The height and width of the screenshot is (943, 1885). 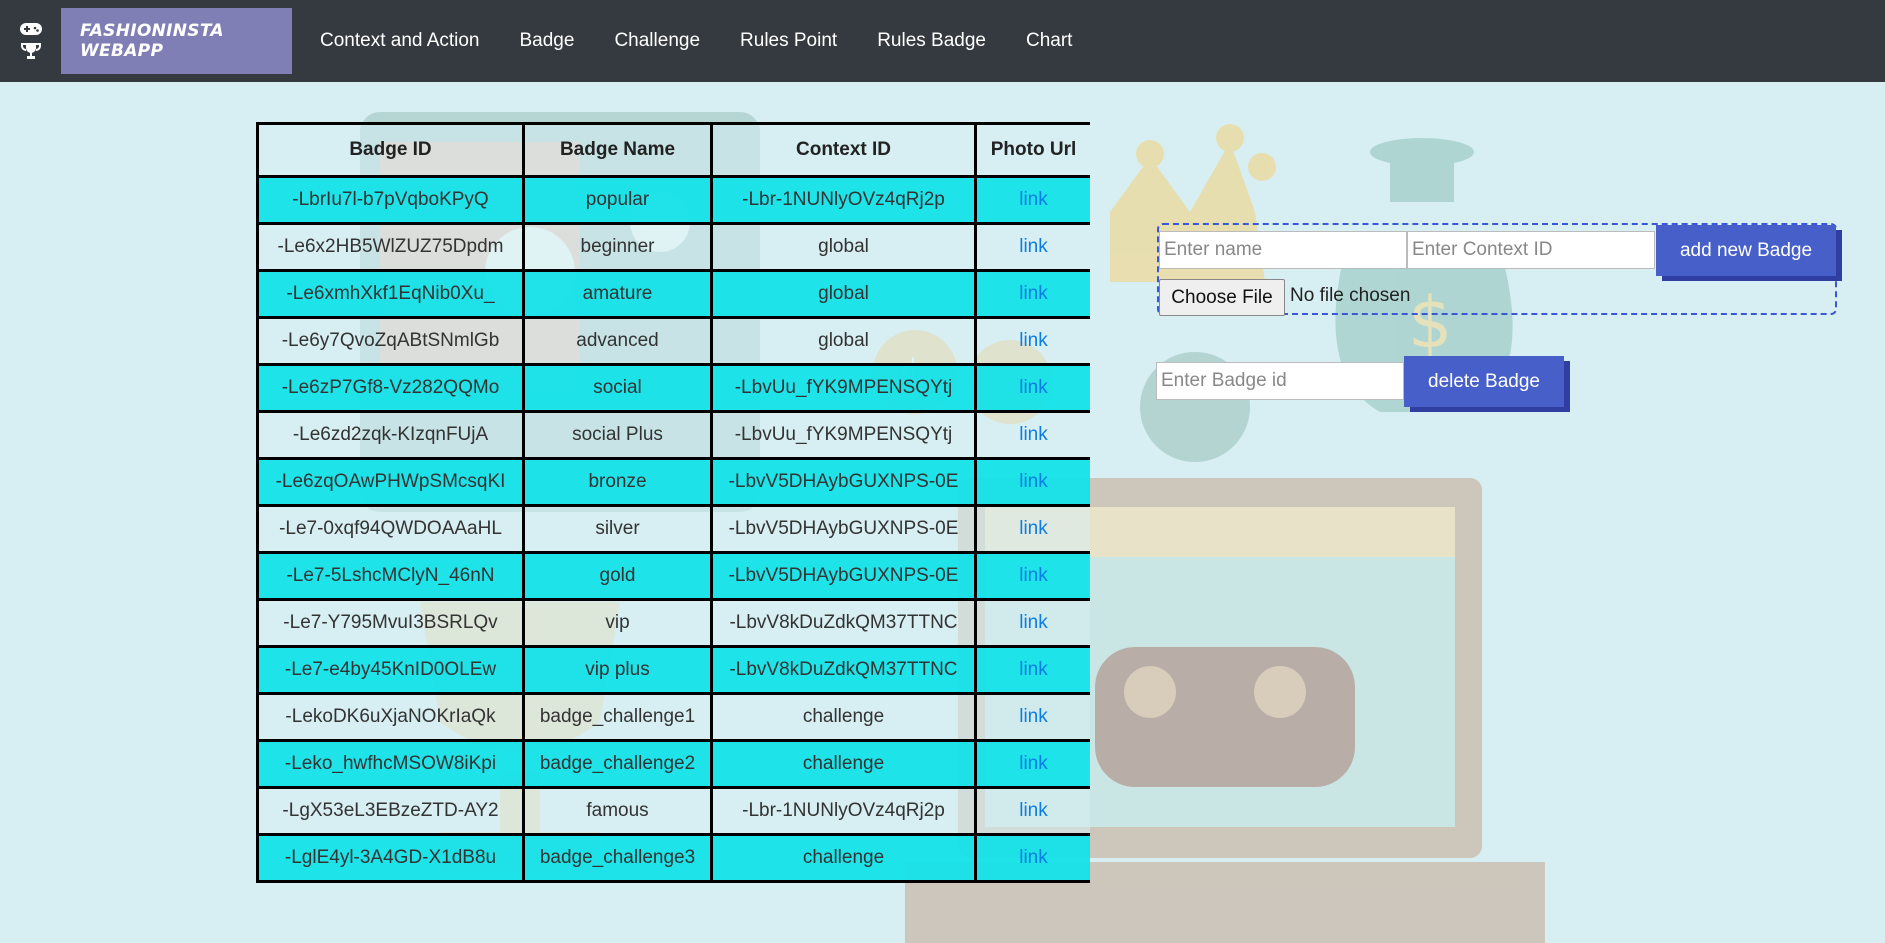 What do you see at coordinates (788, 41) in the screenshot?
I see `nav-link-rules-point: Rules Point` at bounding box center [788, 41].